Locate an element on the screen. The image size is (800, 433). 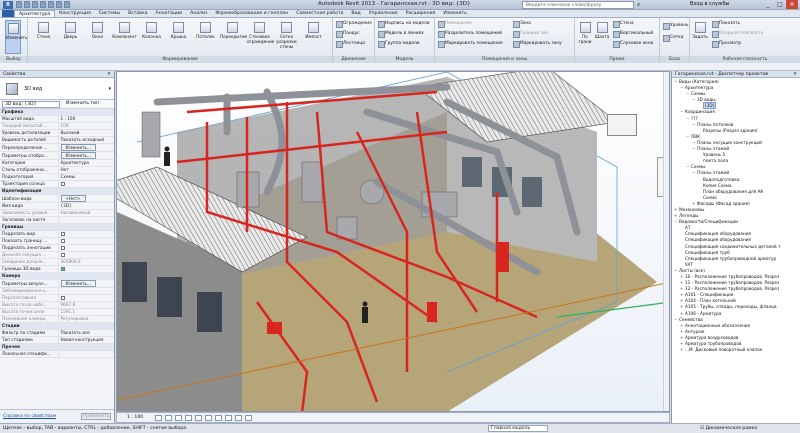
ribbon-tab: Конструкция is located at coordinates (75, 13).